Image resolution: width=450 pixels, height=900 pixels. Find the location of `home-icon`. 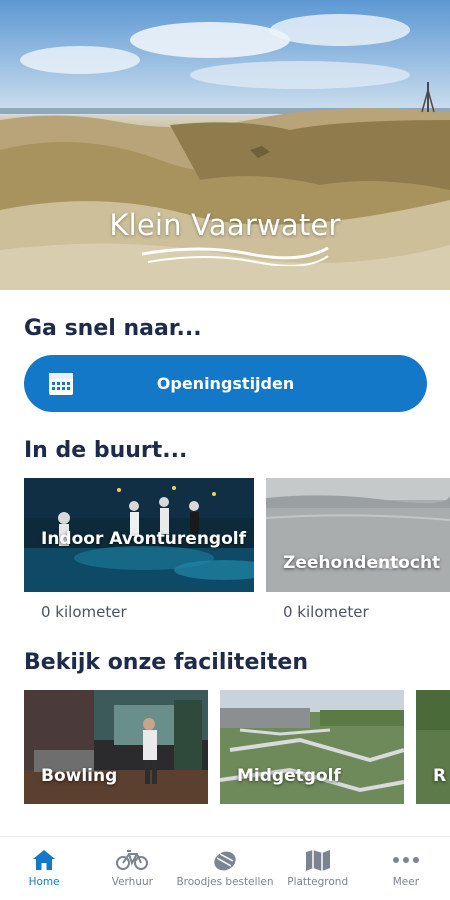

home-icon is located at coordinates (44, 860).